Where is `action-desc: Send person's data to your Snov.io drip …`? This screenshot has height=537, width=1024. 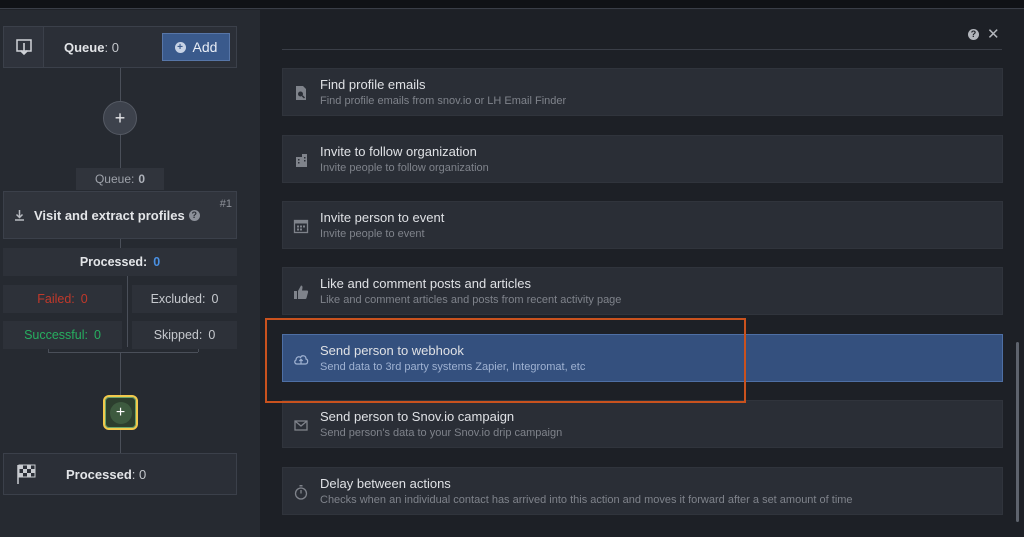 action-desc: Send person's data to your Snov.io drip … is located at coordinates (441, 433).